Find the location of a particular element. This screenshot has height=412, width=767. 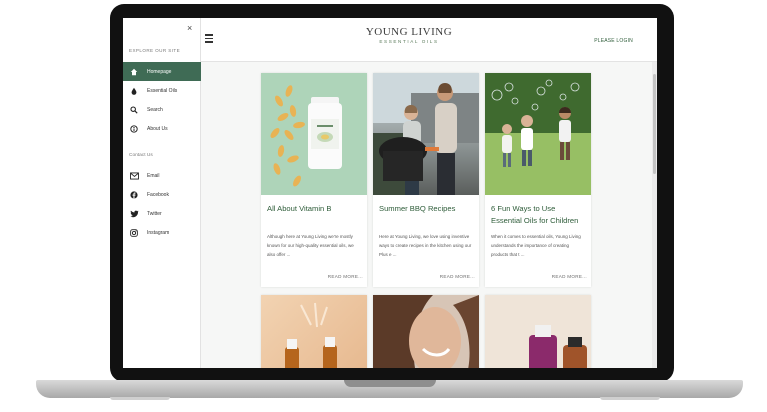

sidebar-item-about: About Us is located at coordinates (162, 128).